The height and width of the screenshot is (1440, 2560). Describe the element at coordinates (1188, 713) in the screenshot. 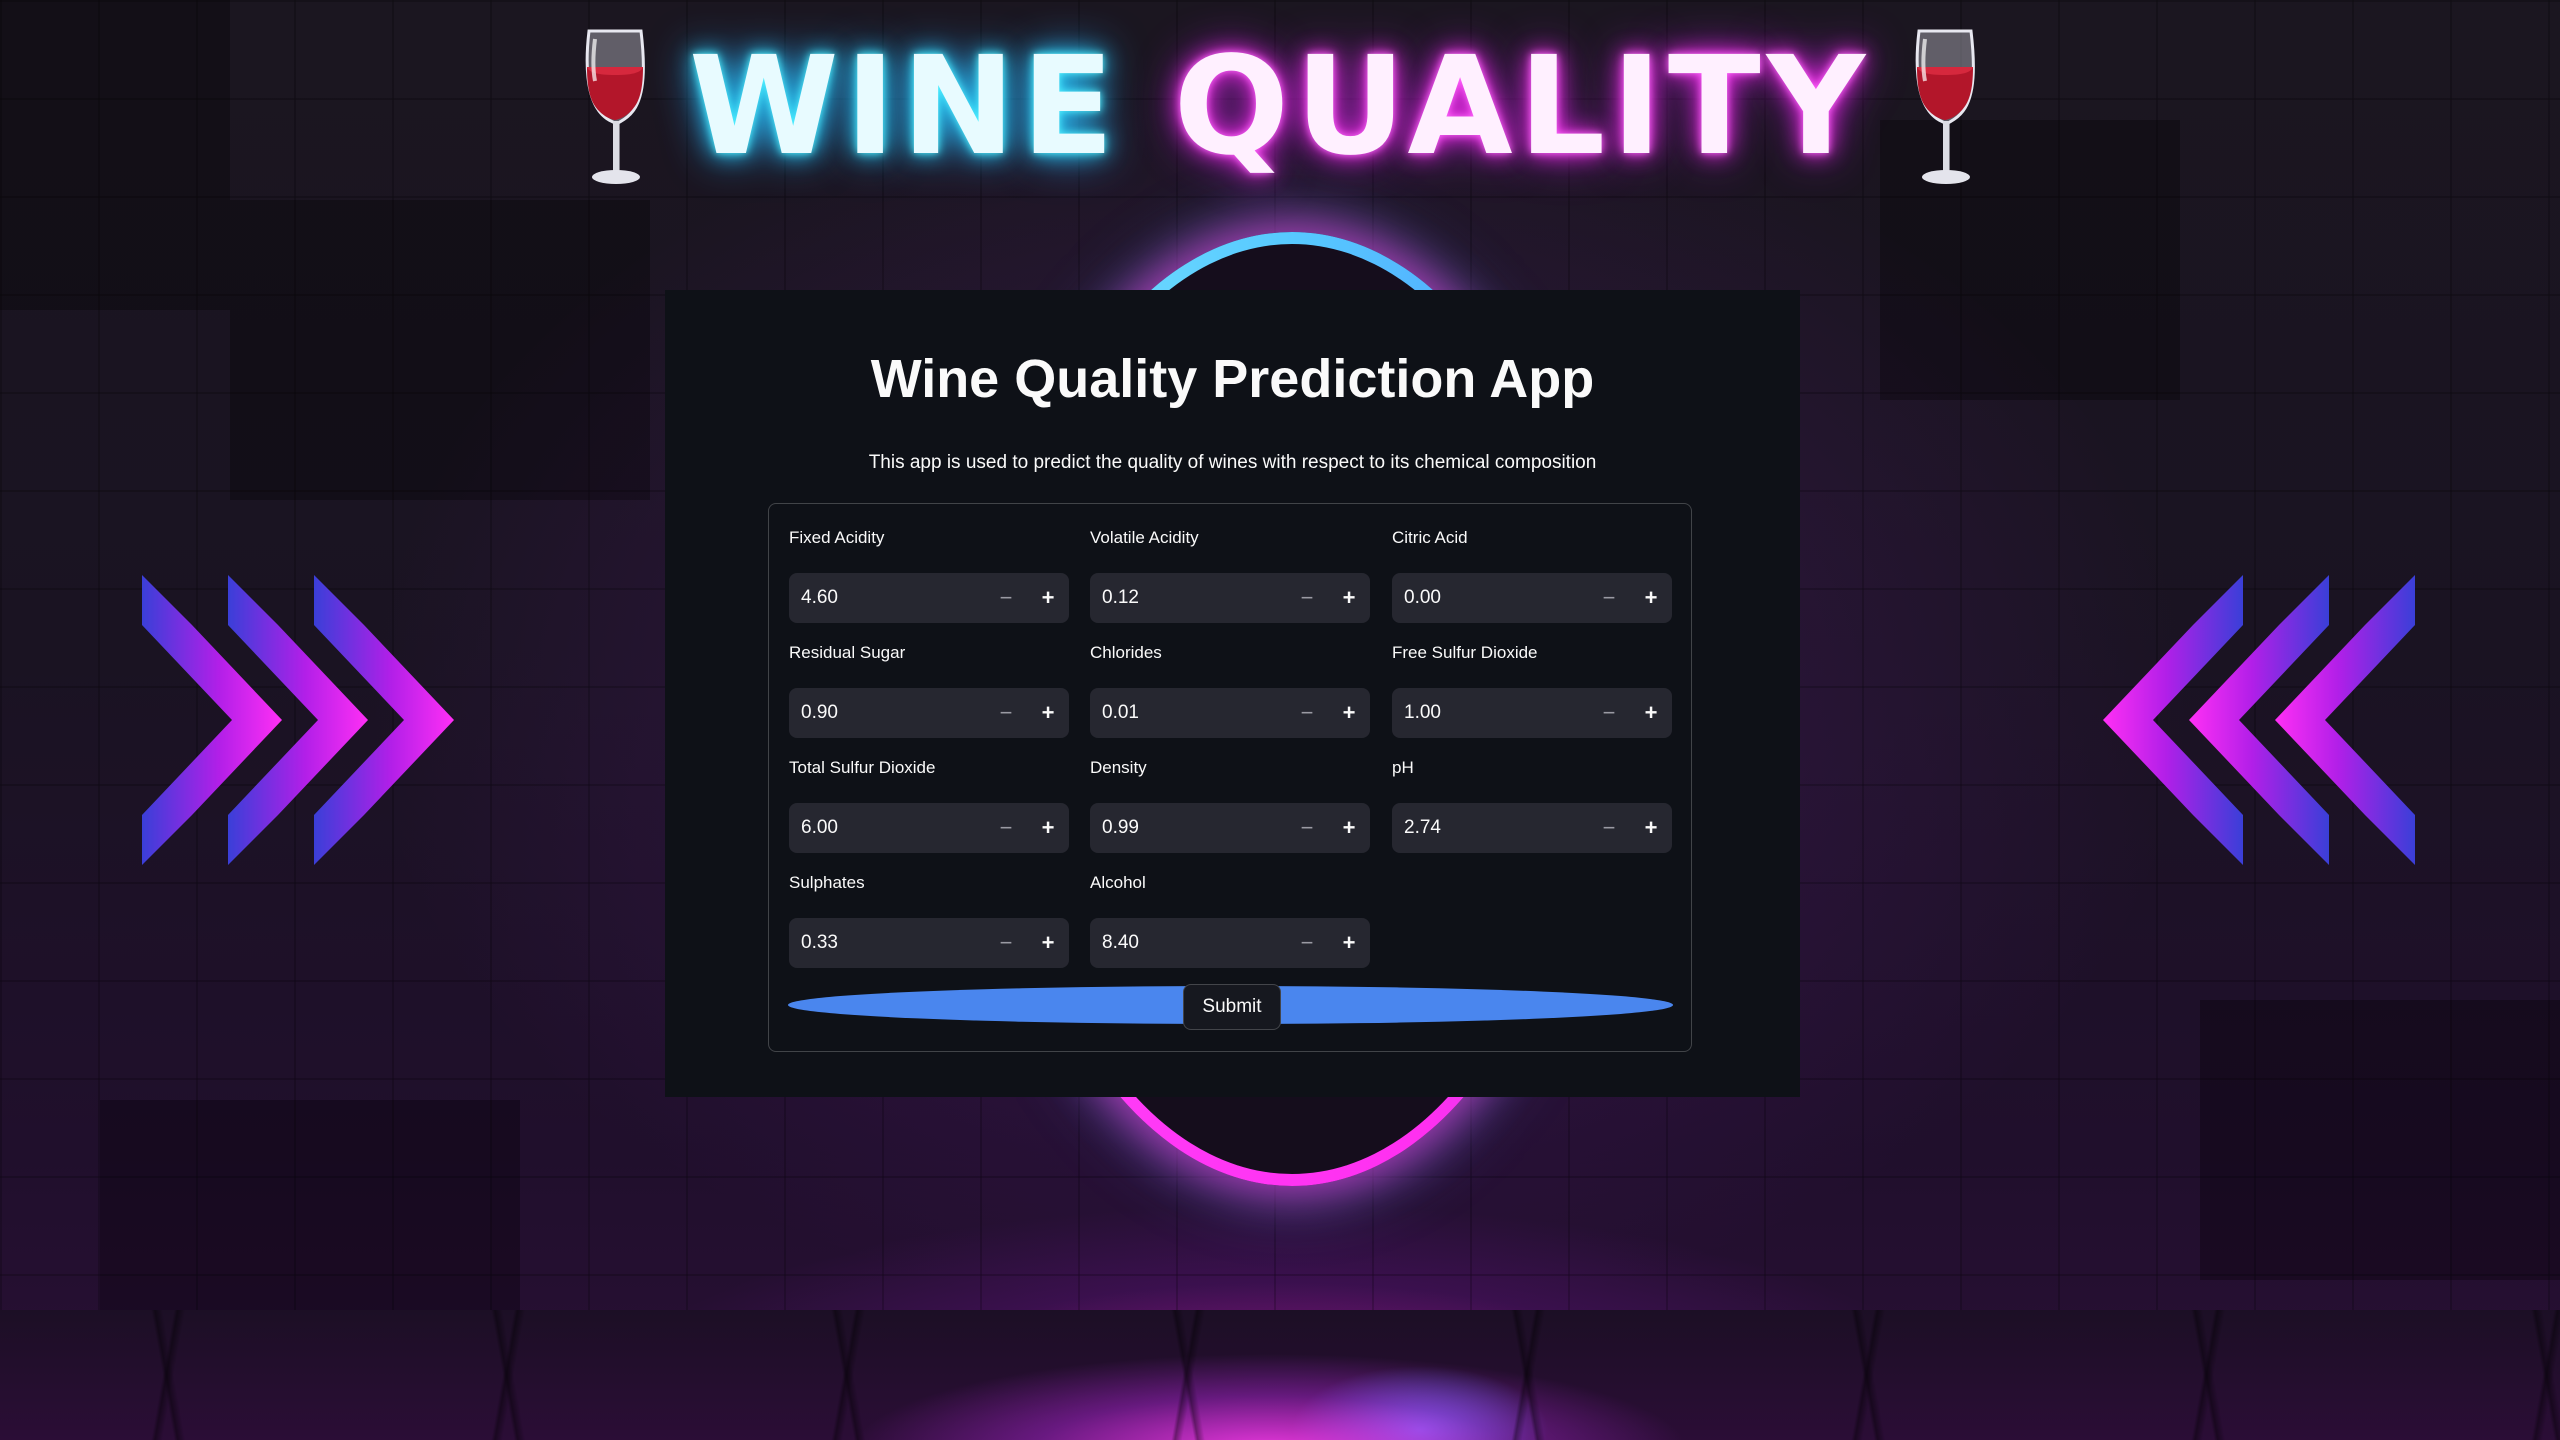

I see `number-input: 0.01` at that location.